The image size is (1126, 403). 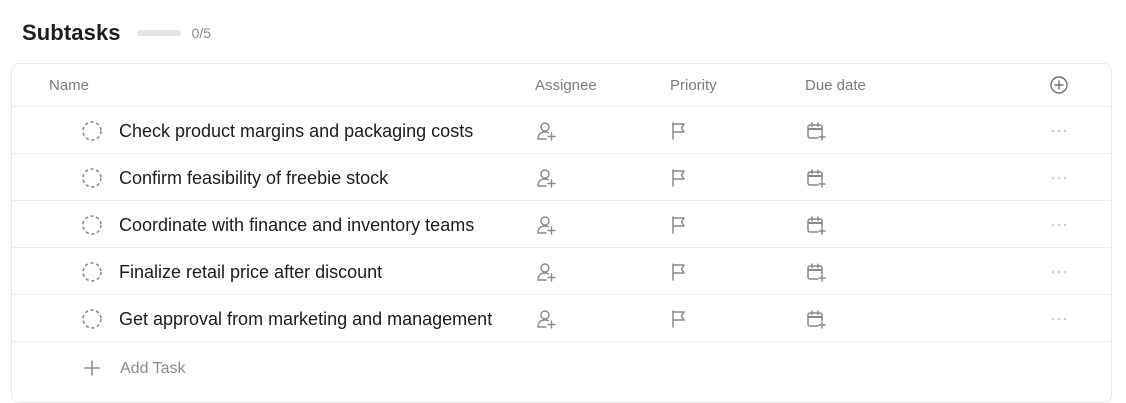 I want to click on column-header-due-date: Due date, so click(x=835, y=86).